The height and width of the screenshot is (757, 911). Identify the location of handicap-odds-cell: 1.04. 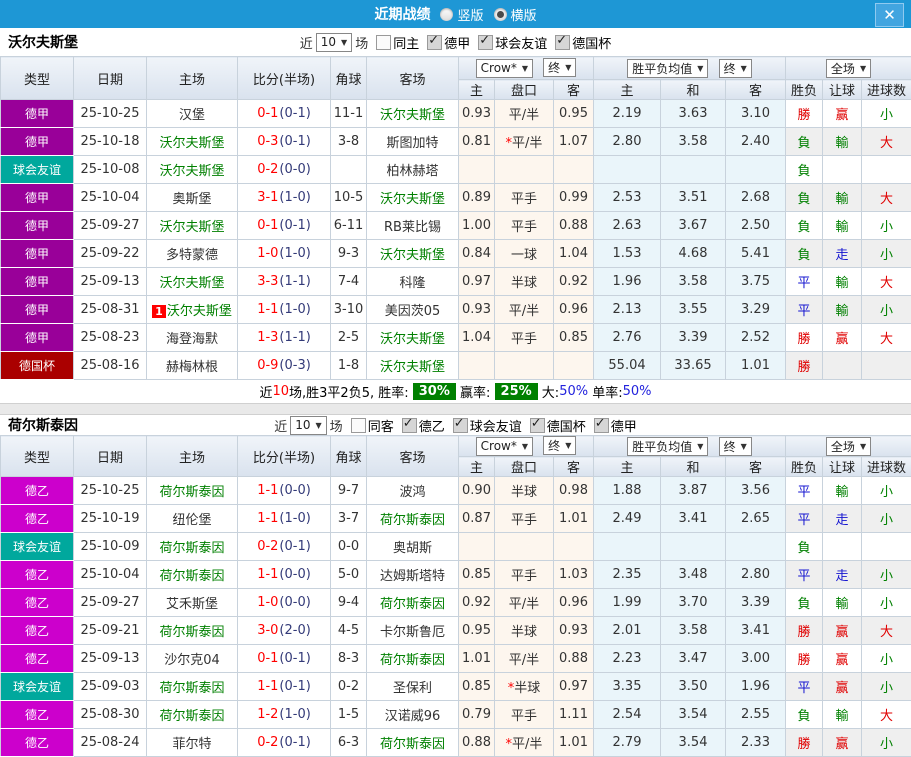
(574, 254).